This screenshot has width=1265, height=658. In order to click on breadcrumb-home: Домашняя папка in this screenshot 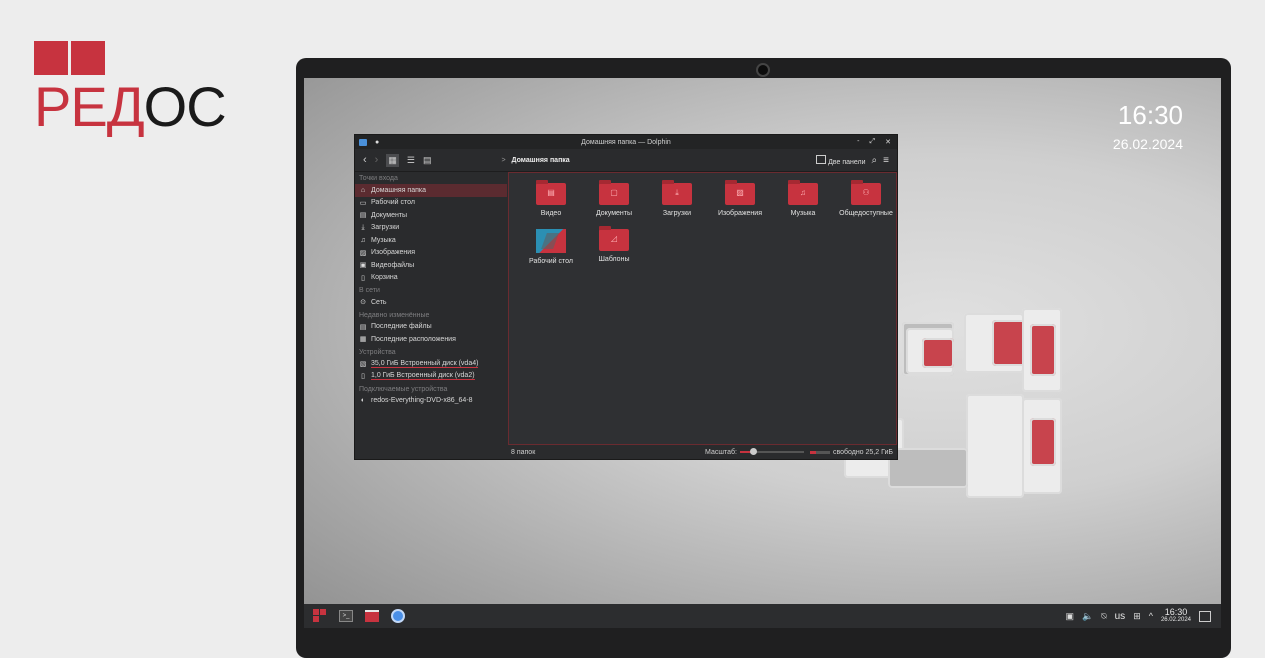, I will do `click(541, 160)`.